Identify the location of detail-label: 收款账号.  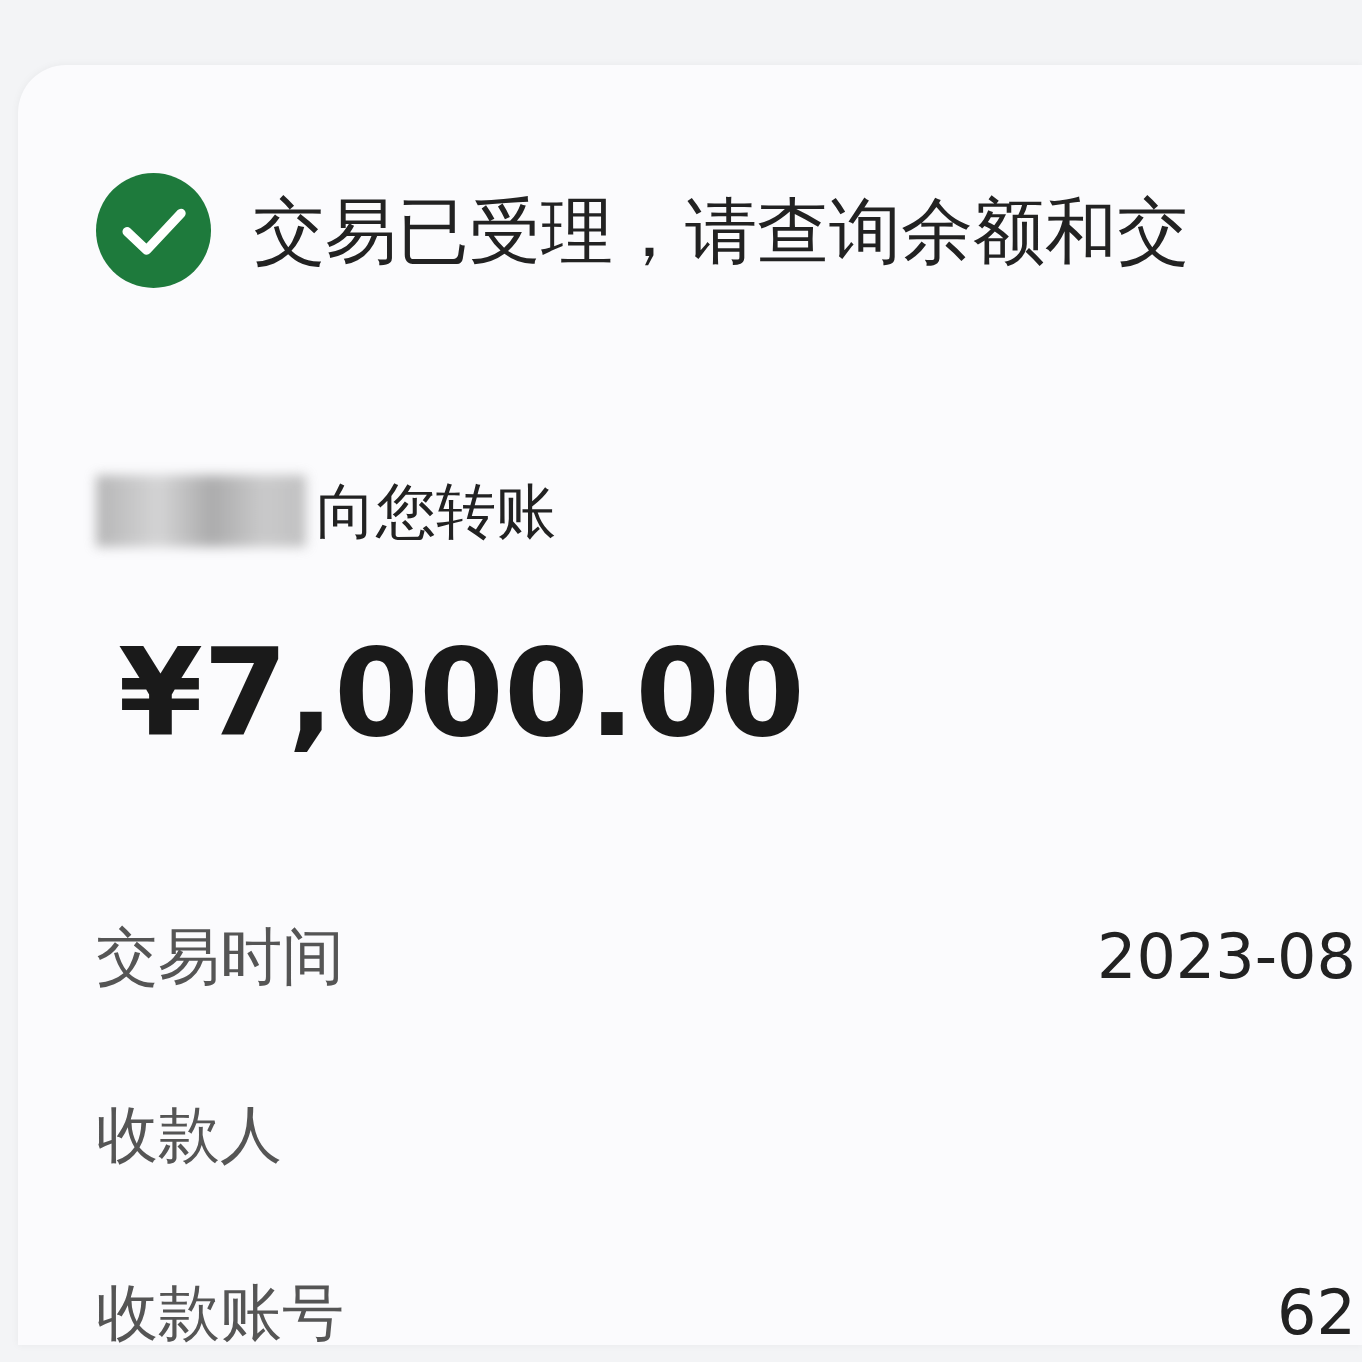
(220, 1310).